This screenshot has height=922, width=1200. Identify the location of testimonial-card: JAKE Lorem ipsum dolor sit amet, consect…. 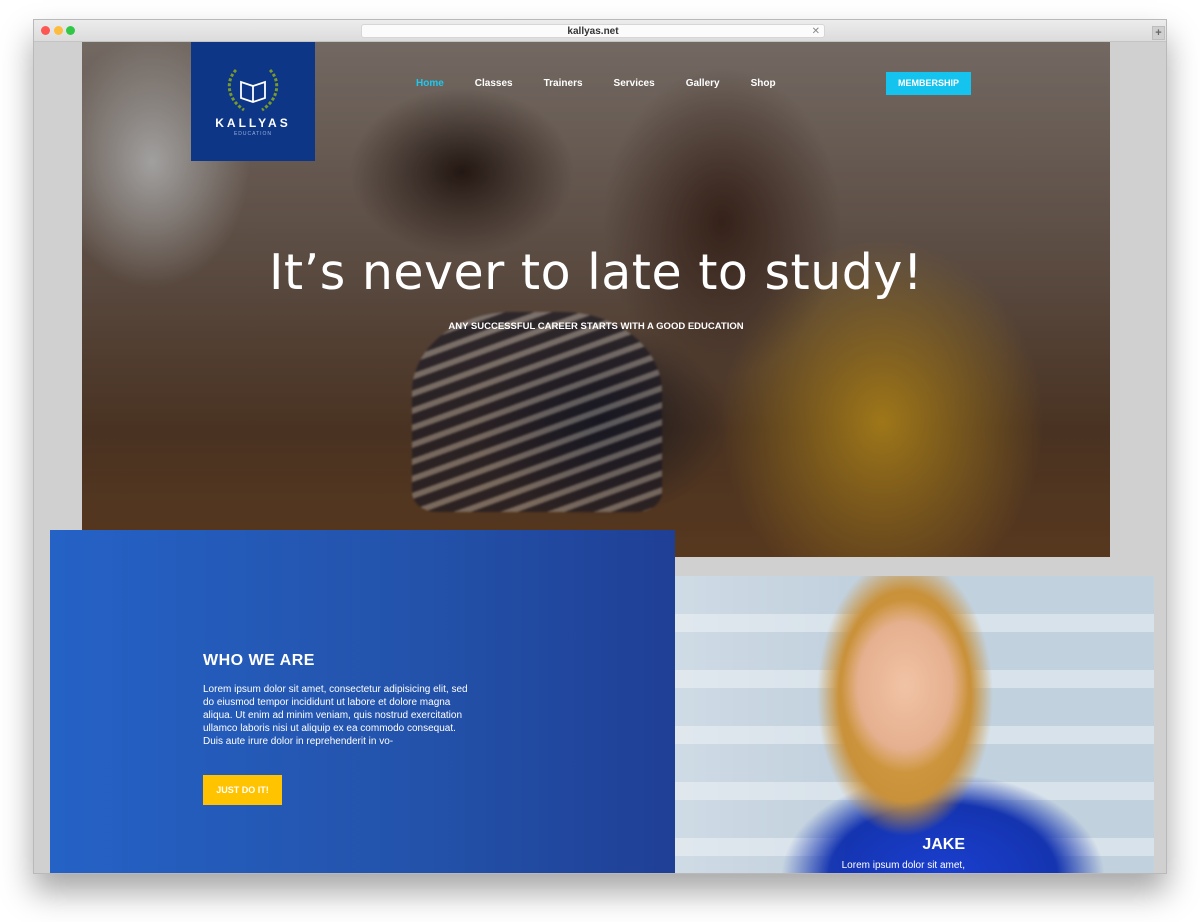
(898, 724).